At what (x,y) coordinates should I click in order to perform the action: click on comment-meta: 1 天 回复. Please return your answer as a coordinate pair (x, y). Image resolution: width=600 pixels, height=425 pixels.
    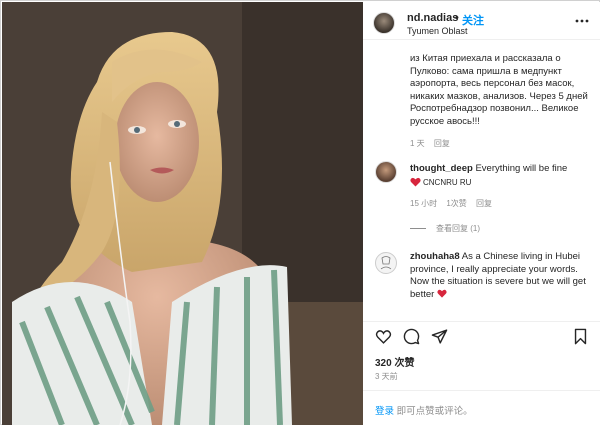
    Looking at the image, I should click on (433, 143).